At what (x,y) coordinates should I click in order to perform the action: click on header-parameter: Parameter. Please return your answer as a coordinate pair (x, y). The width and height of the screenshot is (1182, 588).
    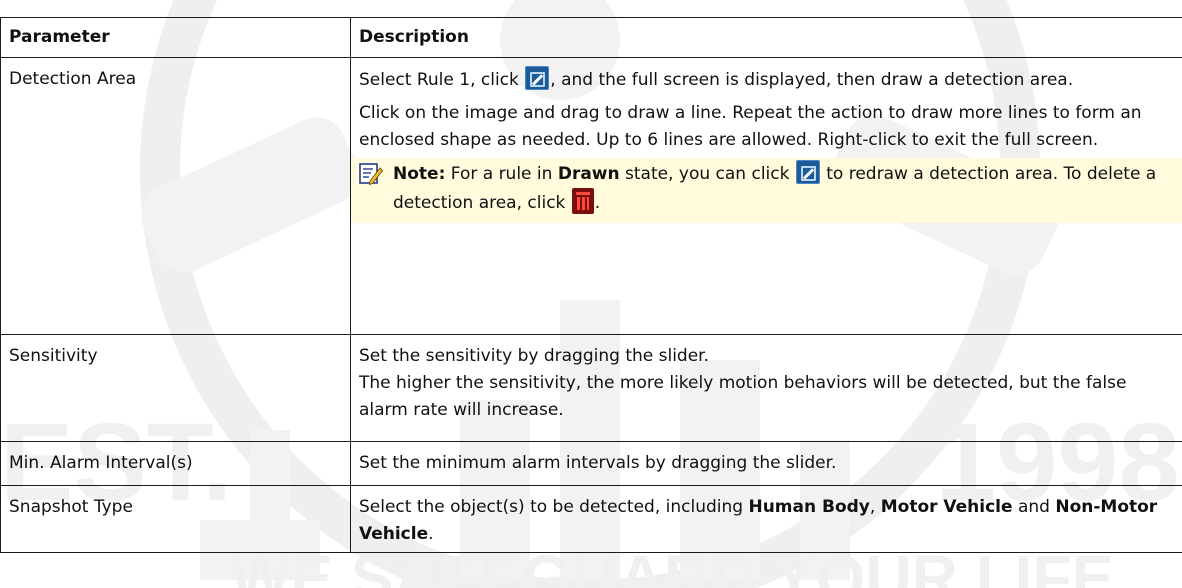
    Looking at the image, I should click on (175, 37).